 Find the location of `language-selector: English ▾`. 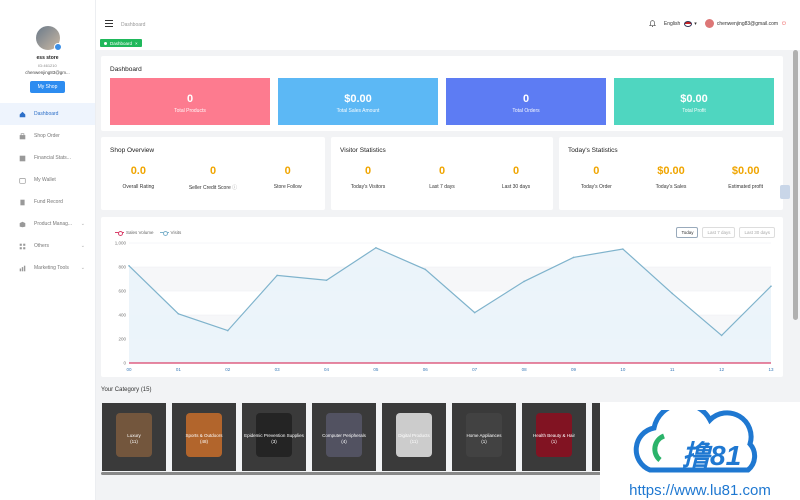

language-selector: English ▾ is located at coordinates (680, 23).